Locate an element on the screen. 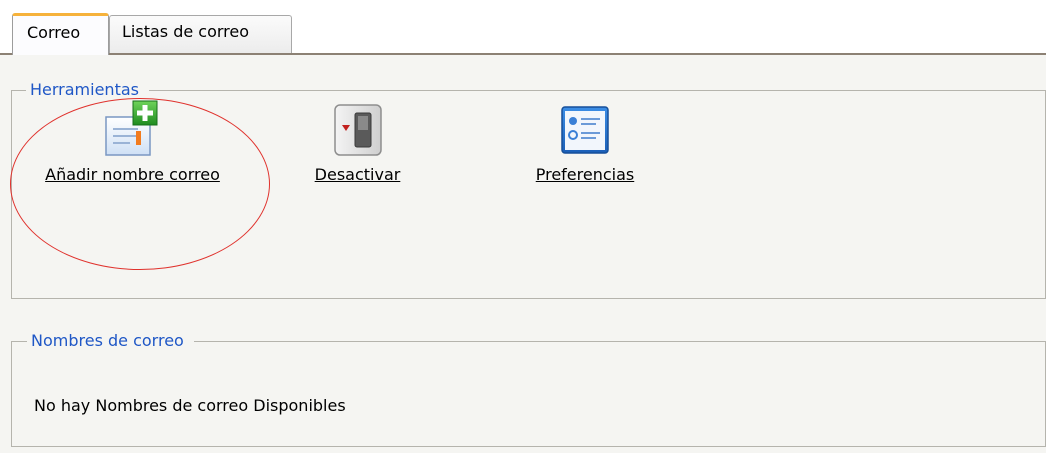 This screenshot has height=453, width=1046. tools-legend: Herramientas is located at coordinates (87, 90).